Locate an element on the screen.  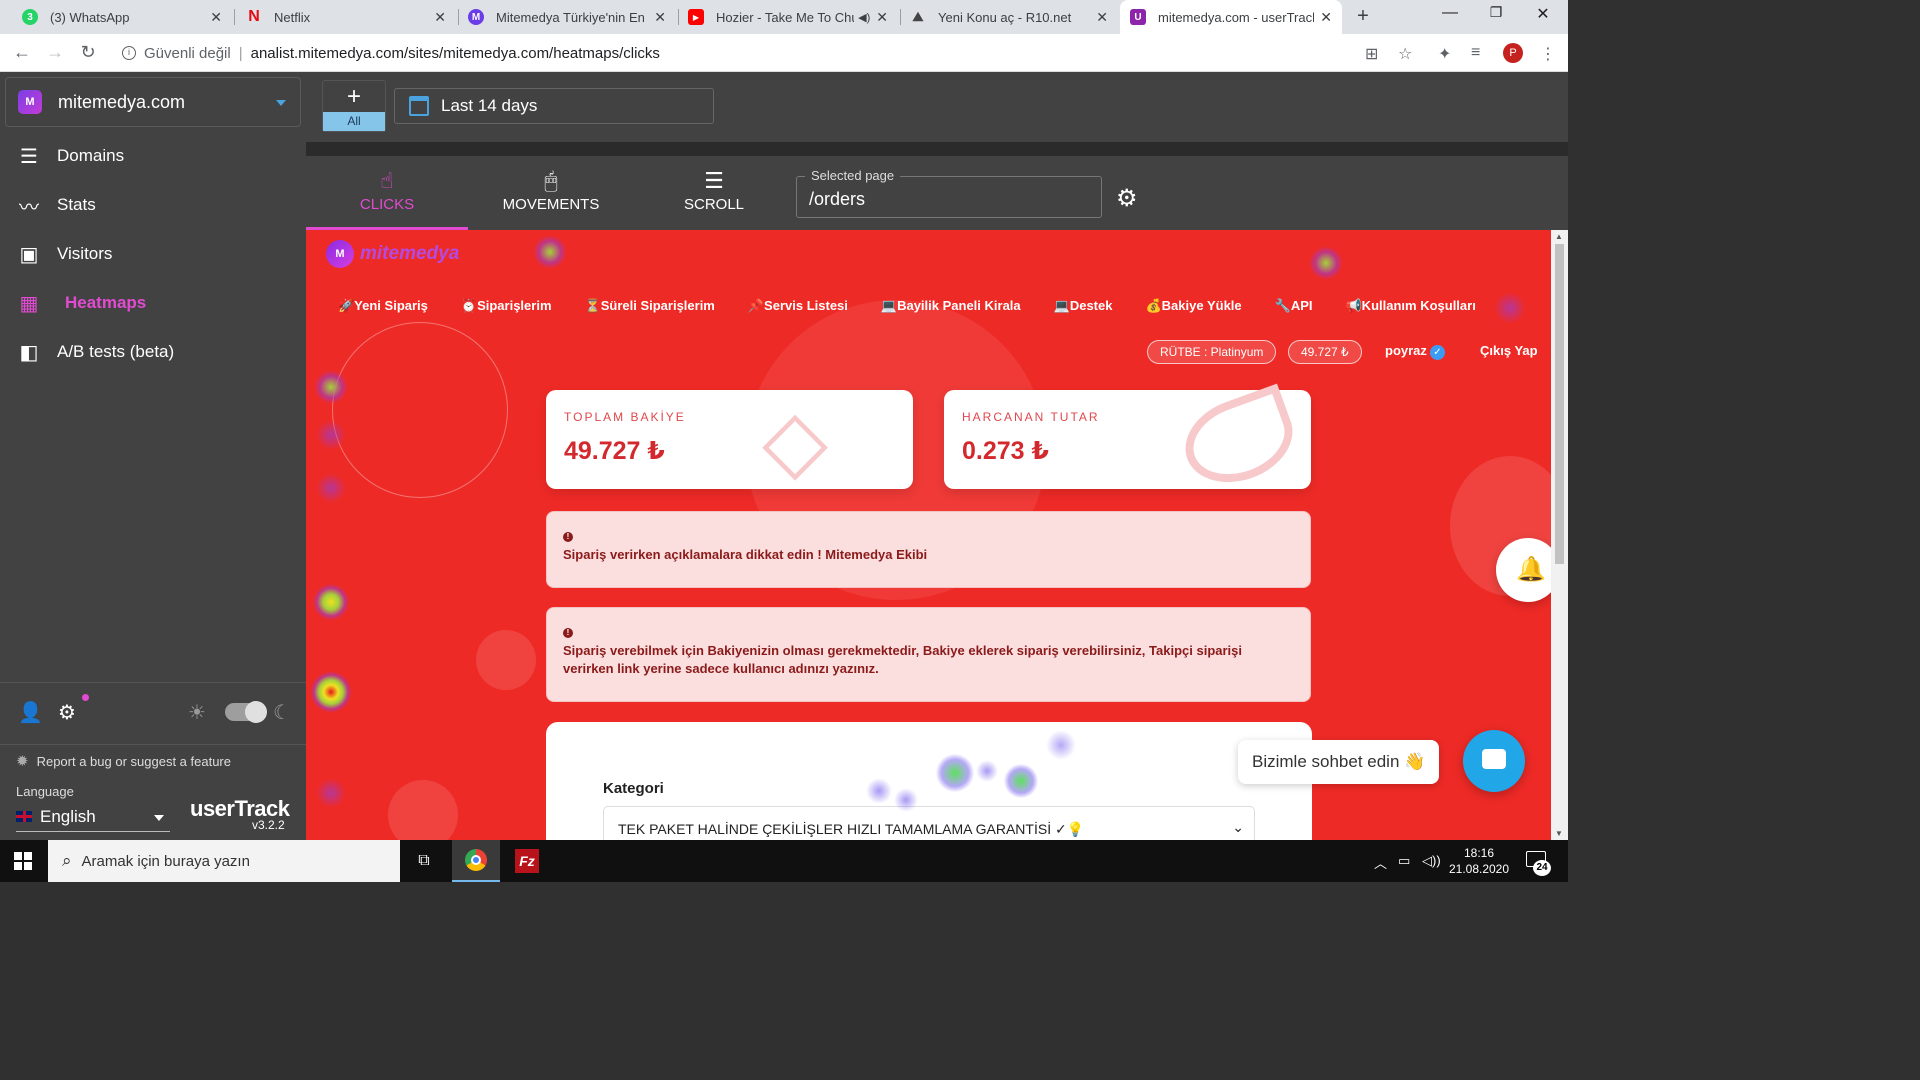
sun-icon: ☀ is located at coordinates (197, 713).